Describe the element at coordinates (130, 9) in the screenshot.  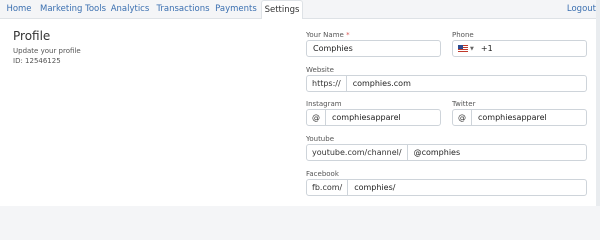
I see `tab-analytics: Analytics` at that location.